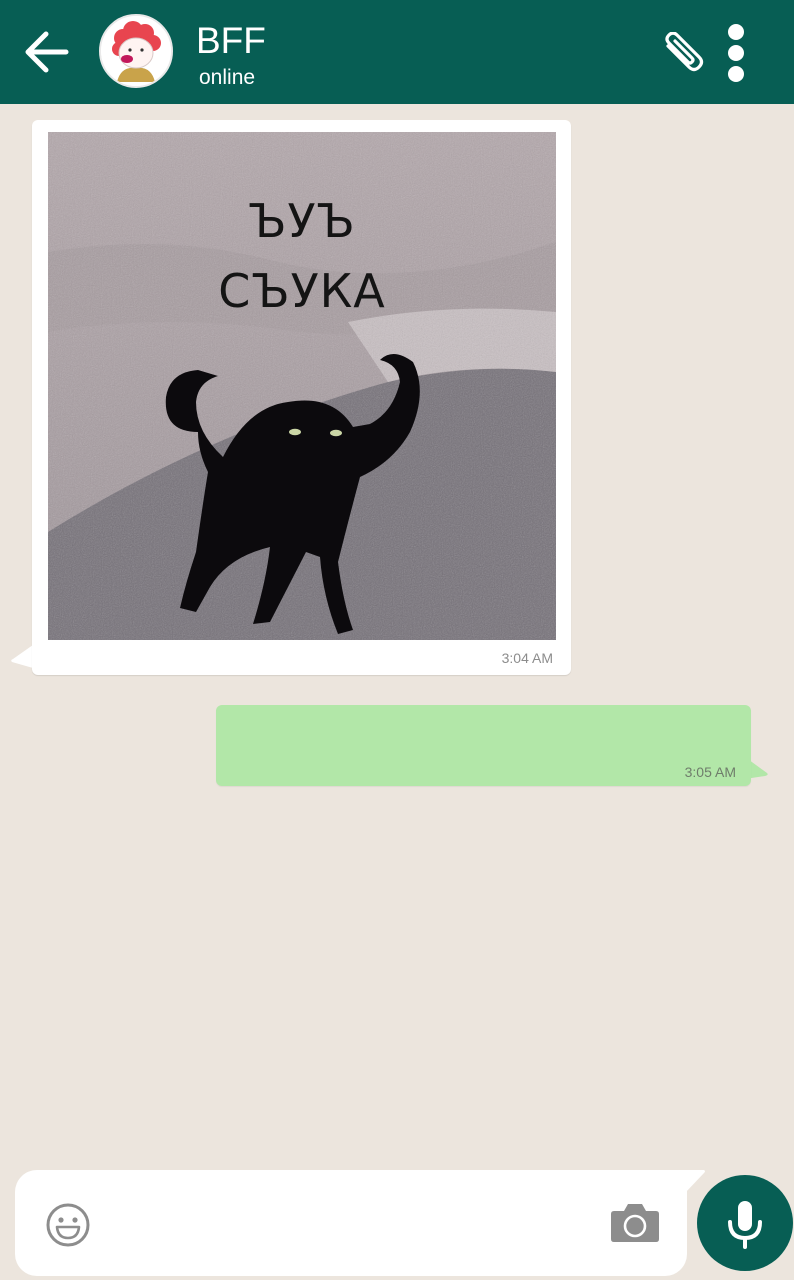  I want to click on camera-button, so click(635, 1223).